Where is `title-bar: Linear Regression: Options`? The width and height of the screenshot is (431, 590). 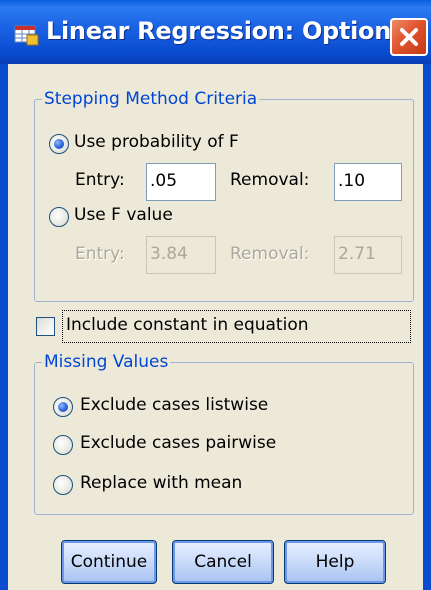
title-bar: Linear Regression: Options is located at coordinates (215, 32).